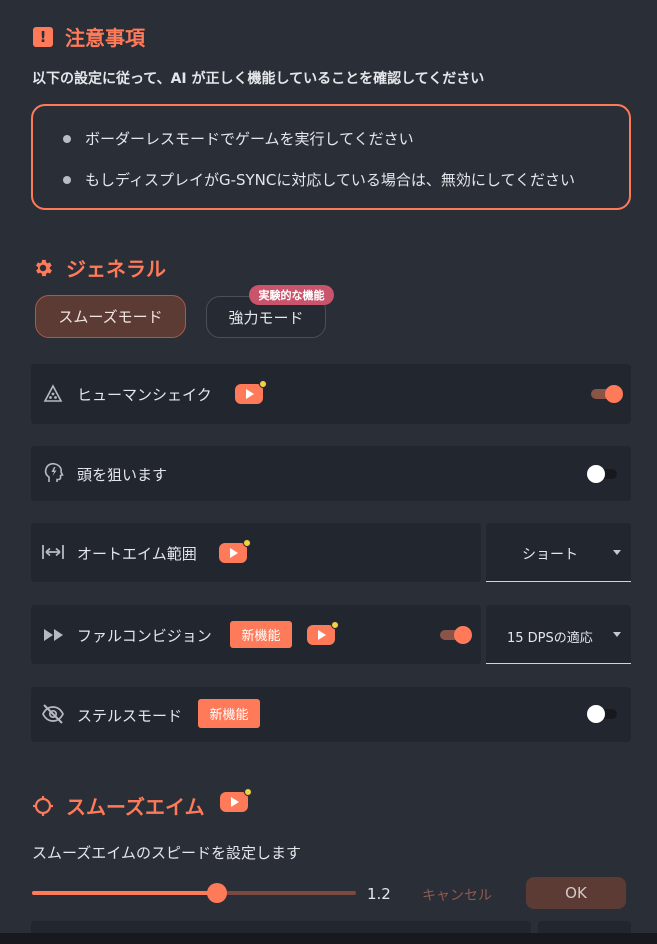  Describe the element at coordinates (331, 394) in the screenshot. I see `setting-row-human-shake: ヒューマンシェイク` at that location.